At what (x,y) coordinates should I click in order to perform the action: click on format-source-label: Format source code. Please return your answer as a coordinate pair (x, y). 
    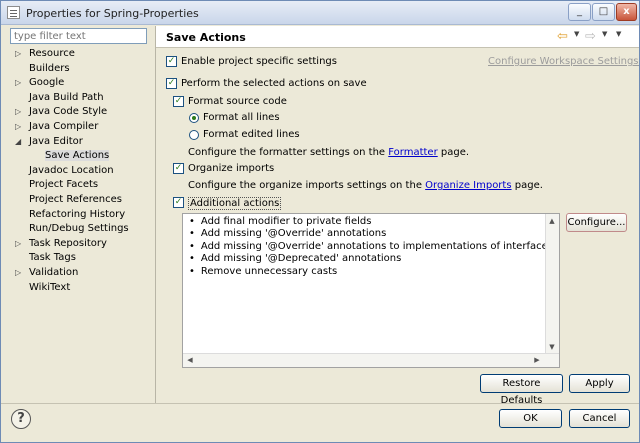
    Looking at the image, I should click on (237, 101).